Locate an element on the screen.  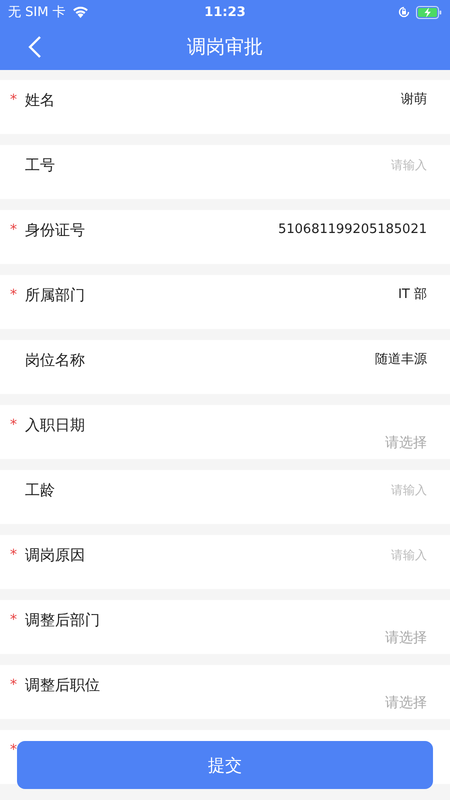
field-label: 所属部门 is located at coordinates (55, 295).